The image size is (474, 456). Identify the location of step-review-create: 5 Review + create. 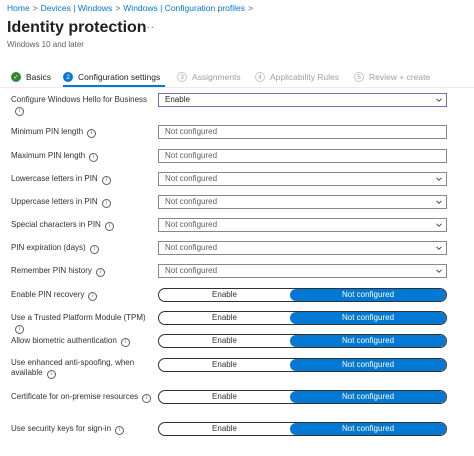
(392, 77).